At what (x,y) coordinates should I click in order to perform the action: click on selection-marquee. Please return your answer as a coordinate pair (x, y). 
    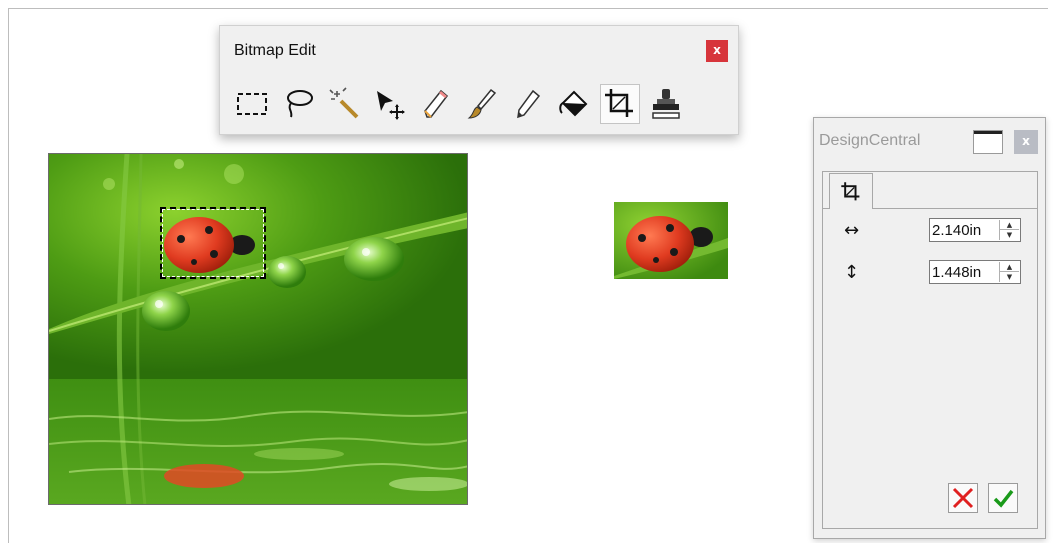
    Looking at the image, I should click on (213, 243).